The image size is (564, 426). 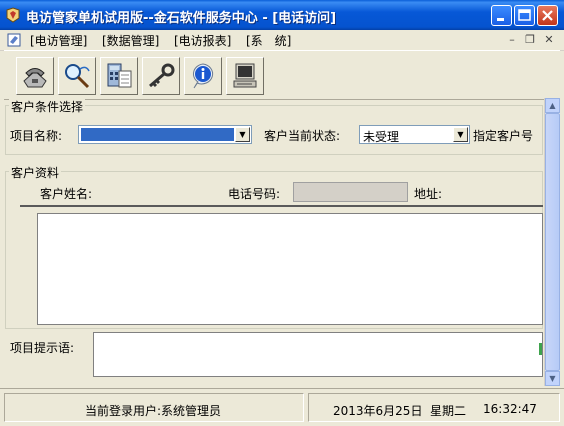 What do you see at coordinates (47, 106) in the screenshot?
I see `criteria-group-title: 客户条件选择` at bounding box center [47, 106].